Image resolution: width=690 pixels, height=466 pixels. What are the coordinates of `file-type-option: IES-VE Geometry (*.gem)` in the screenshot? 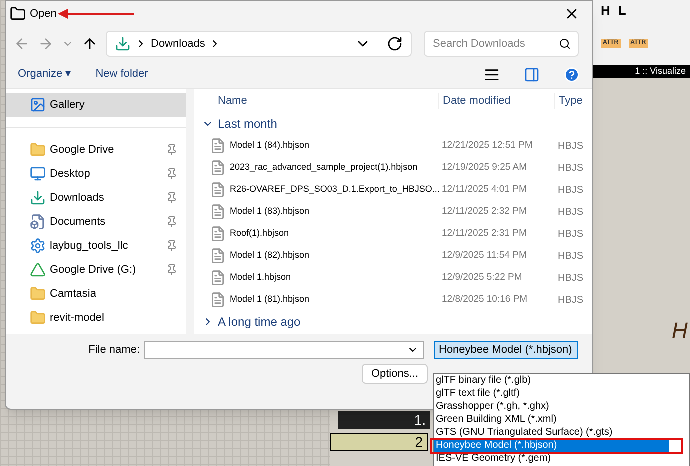 It's located at (561, 458).